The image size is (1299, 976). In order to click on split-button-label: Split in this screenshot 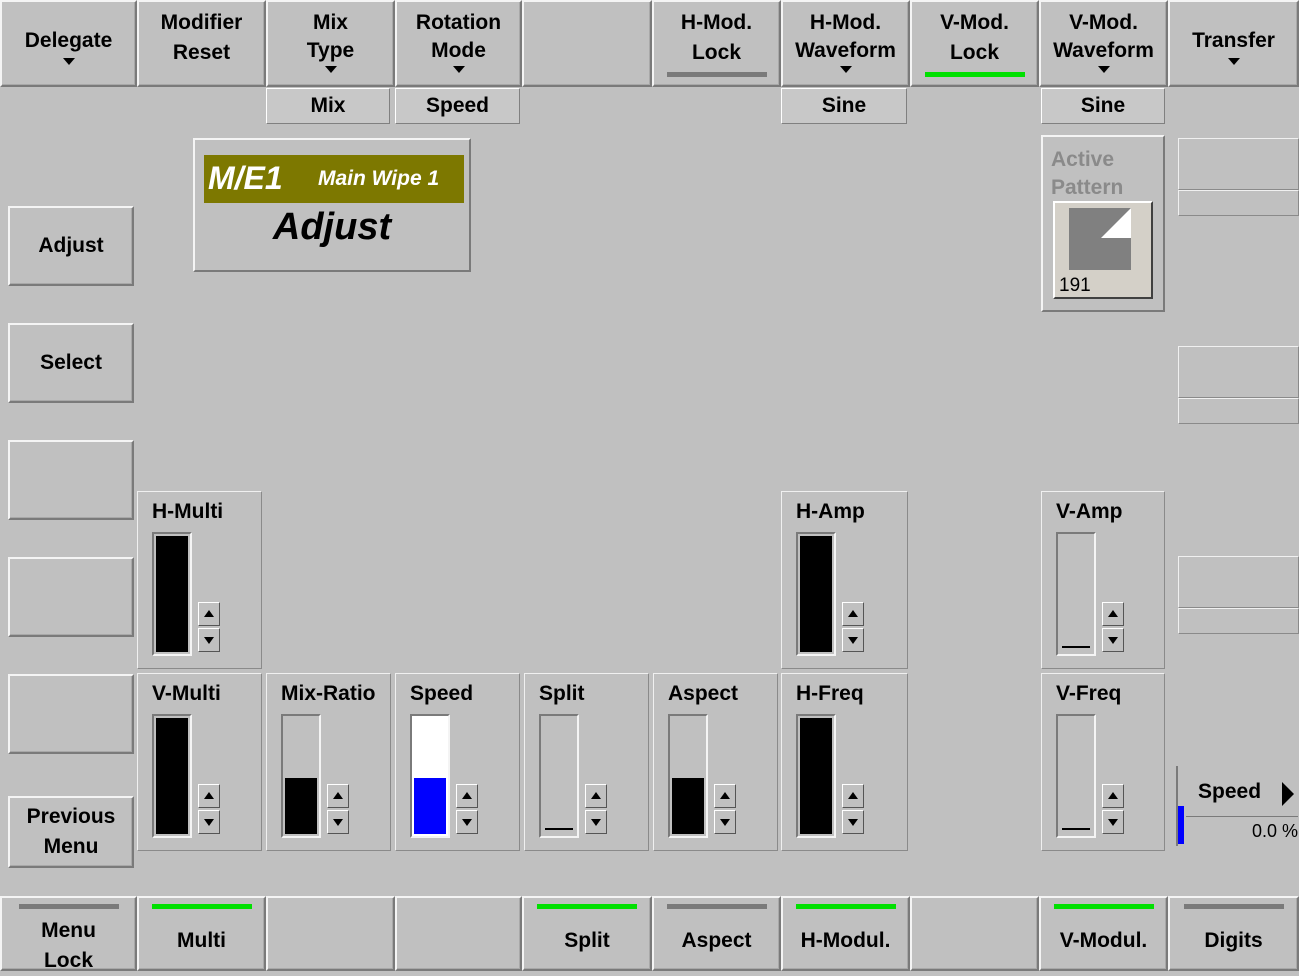, I will do `click(587, 940)`.